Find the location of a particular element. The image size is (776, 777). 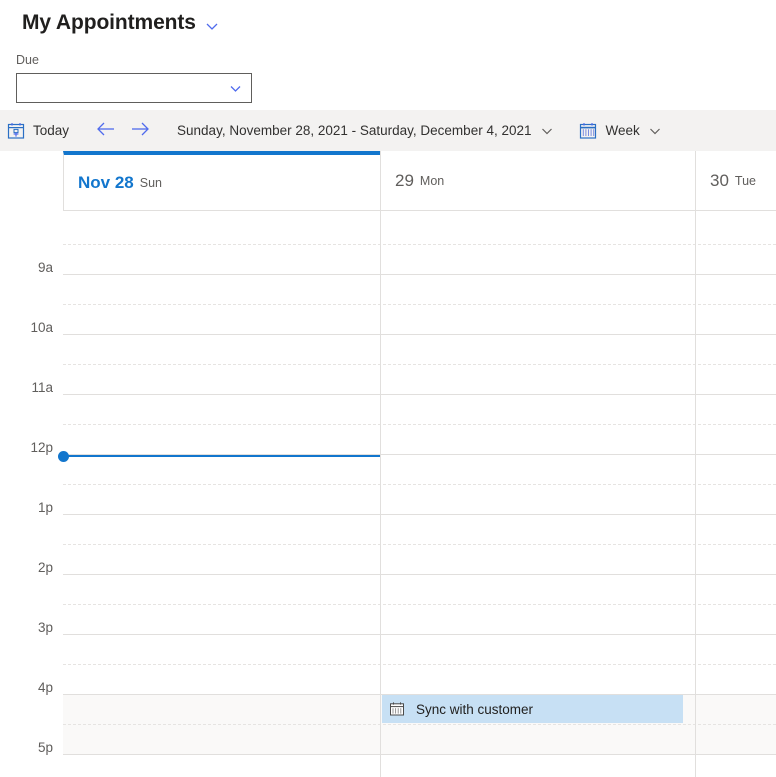

time-gutter: 9a 10a 11a 12p 1p 2p 3p 4p 5p is located at coordinates (31, 494).